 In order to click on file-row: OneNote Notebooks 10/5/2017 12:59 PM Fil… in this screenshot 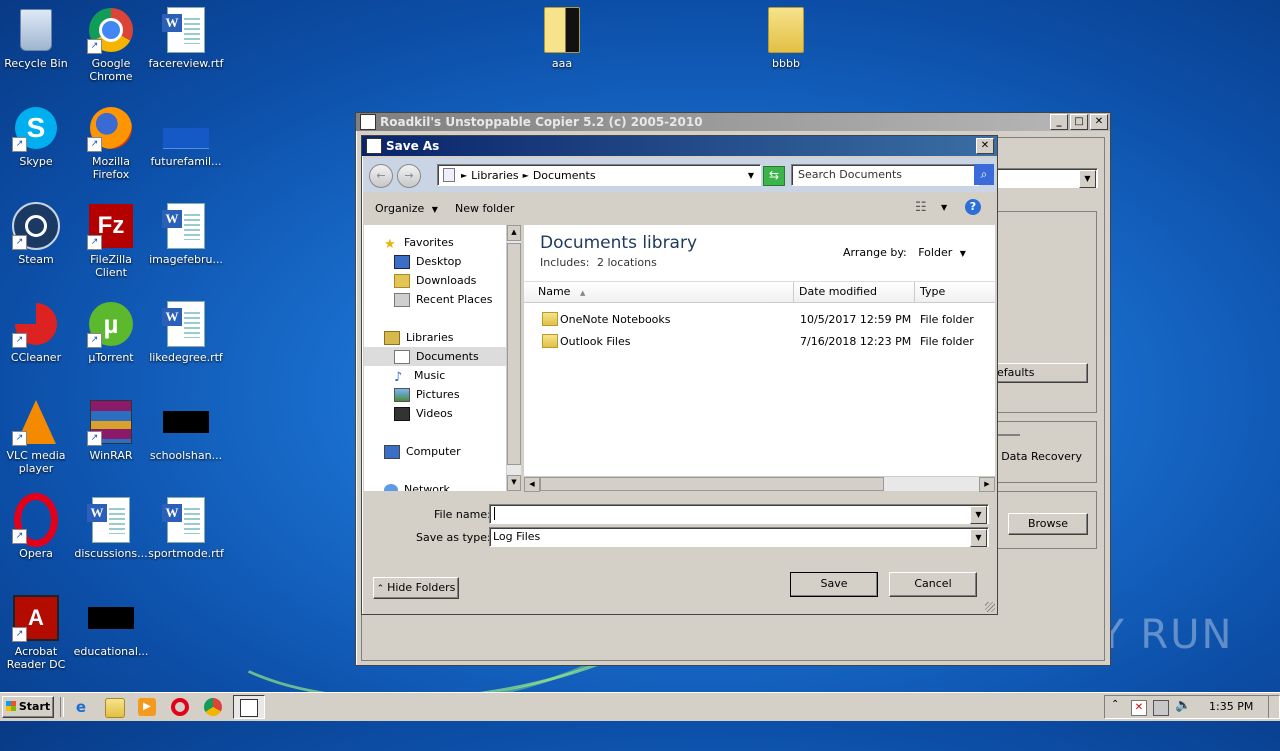, I will do `click(759, 319)`.